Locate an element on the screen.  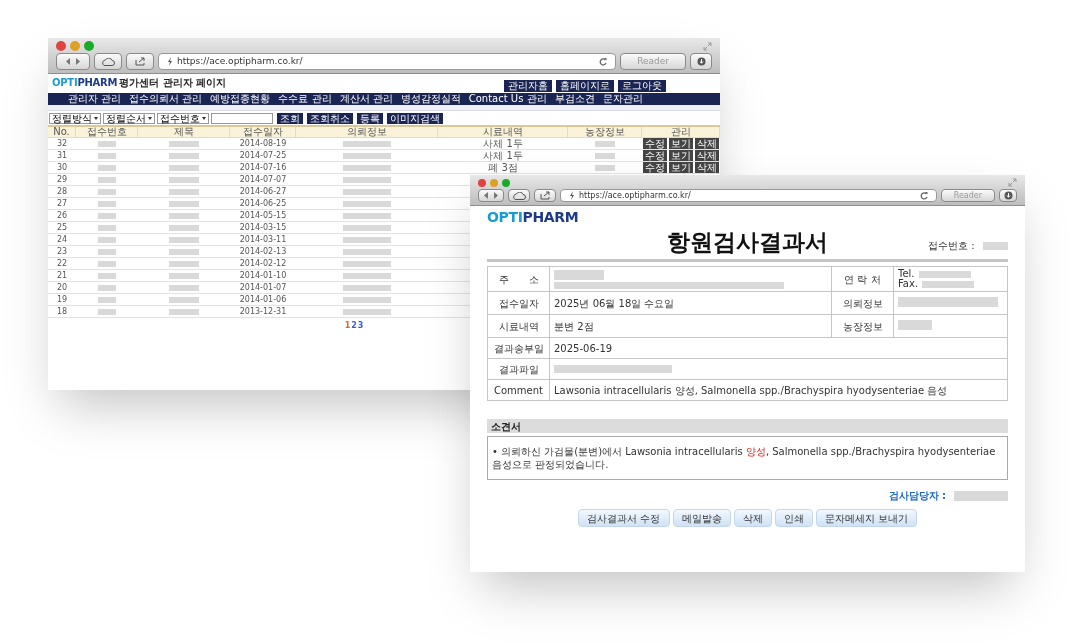
nav-item: 병성감정실적 is located at coordinates (430, 99).